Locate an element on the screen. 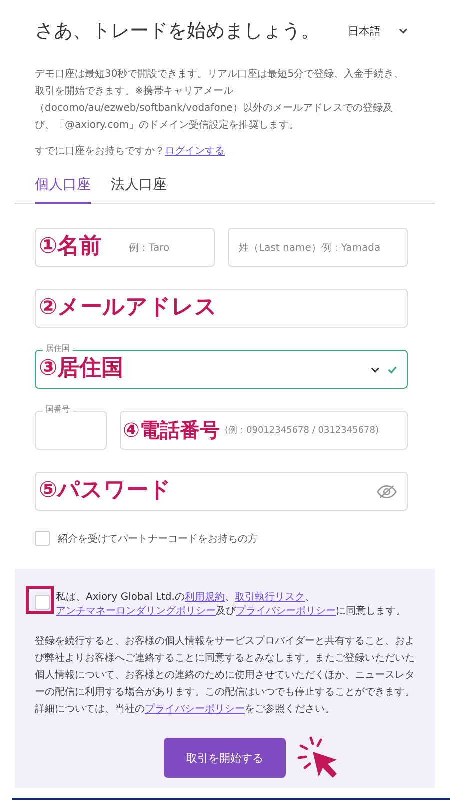  annotation-label: ②メールアドレス is located at coordinates (128, 308).